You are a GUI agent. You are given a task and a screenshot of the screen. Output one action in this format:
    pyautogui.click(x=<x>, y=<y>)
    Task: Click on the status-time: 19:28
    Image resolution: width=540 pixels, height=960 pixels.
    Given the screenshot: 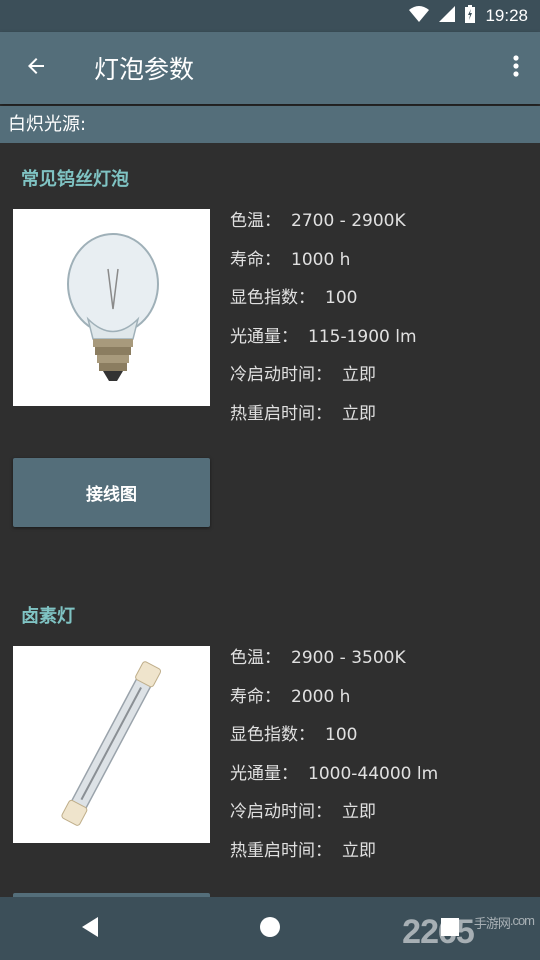 What is the action you would take?
    pyautogui.click(x=506, y=15)
    